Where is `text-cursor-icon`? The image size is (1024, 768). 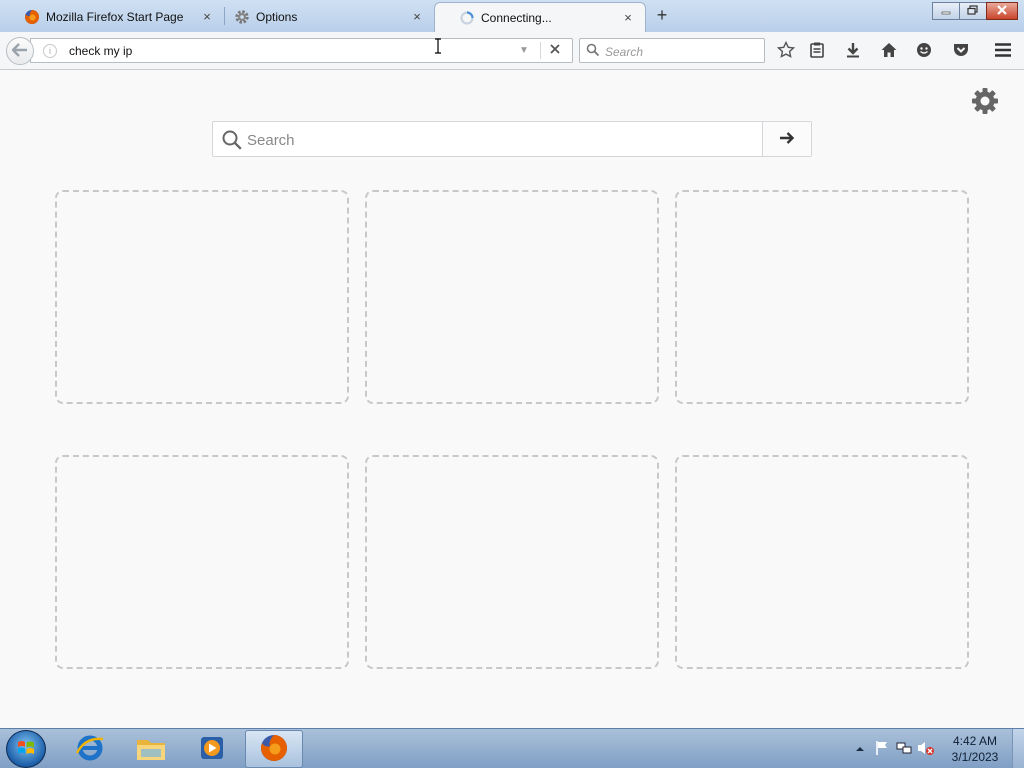
text-cursor-icon is located at coordinates (438, 47).